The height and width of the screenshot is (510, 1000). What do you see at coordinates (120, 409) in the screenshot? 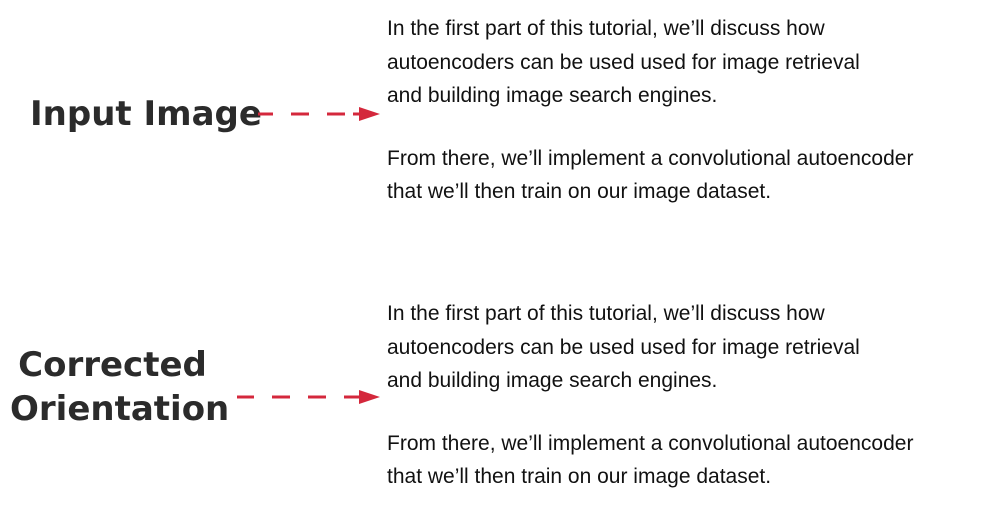
I see `corrected-label-line: Orientation` at bounding box center [120, 409].